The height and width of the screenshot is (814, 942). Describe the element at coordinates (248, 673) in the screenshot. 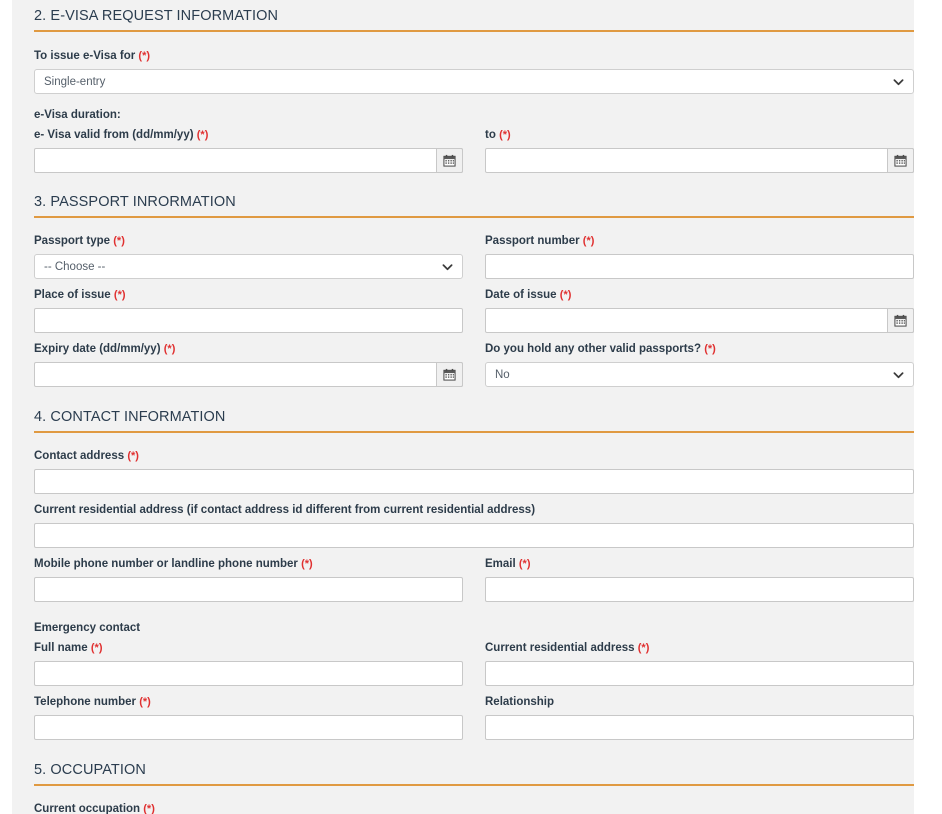

I see `input-emergency-full-name` at that location.